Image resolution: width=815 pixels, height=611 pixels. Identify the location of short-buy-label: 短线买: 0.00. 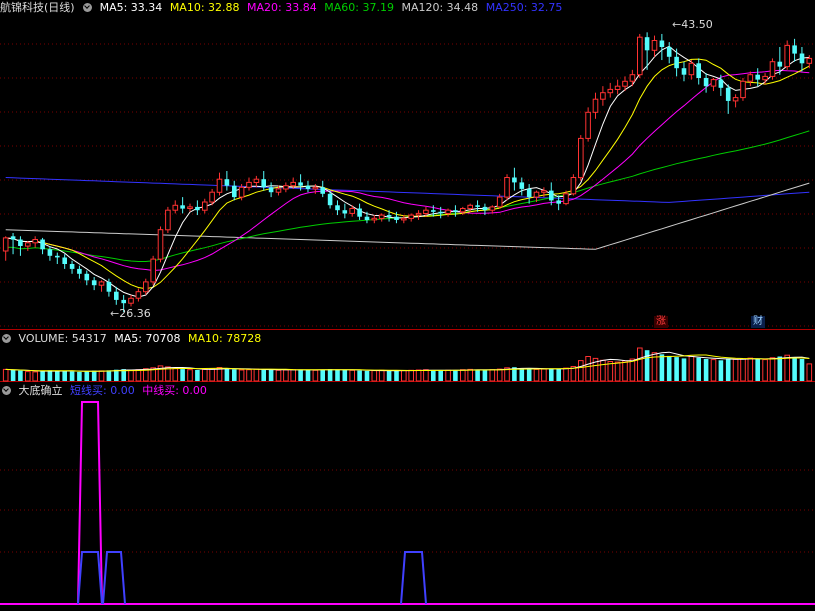
(102, 390).